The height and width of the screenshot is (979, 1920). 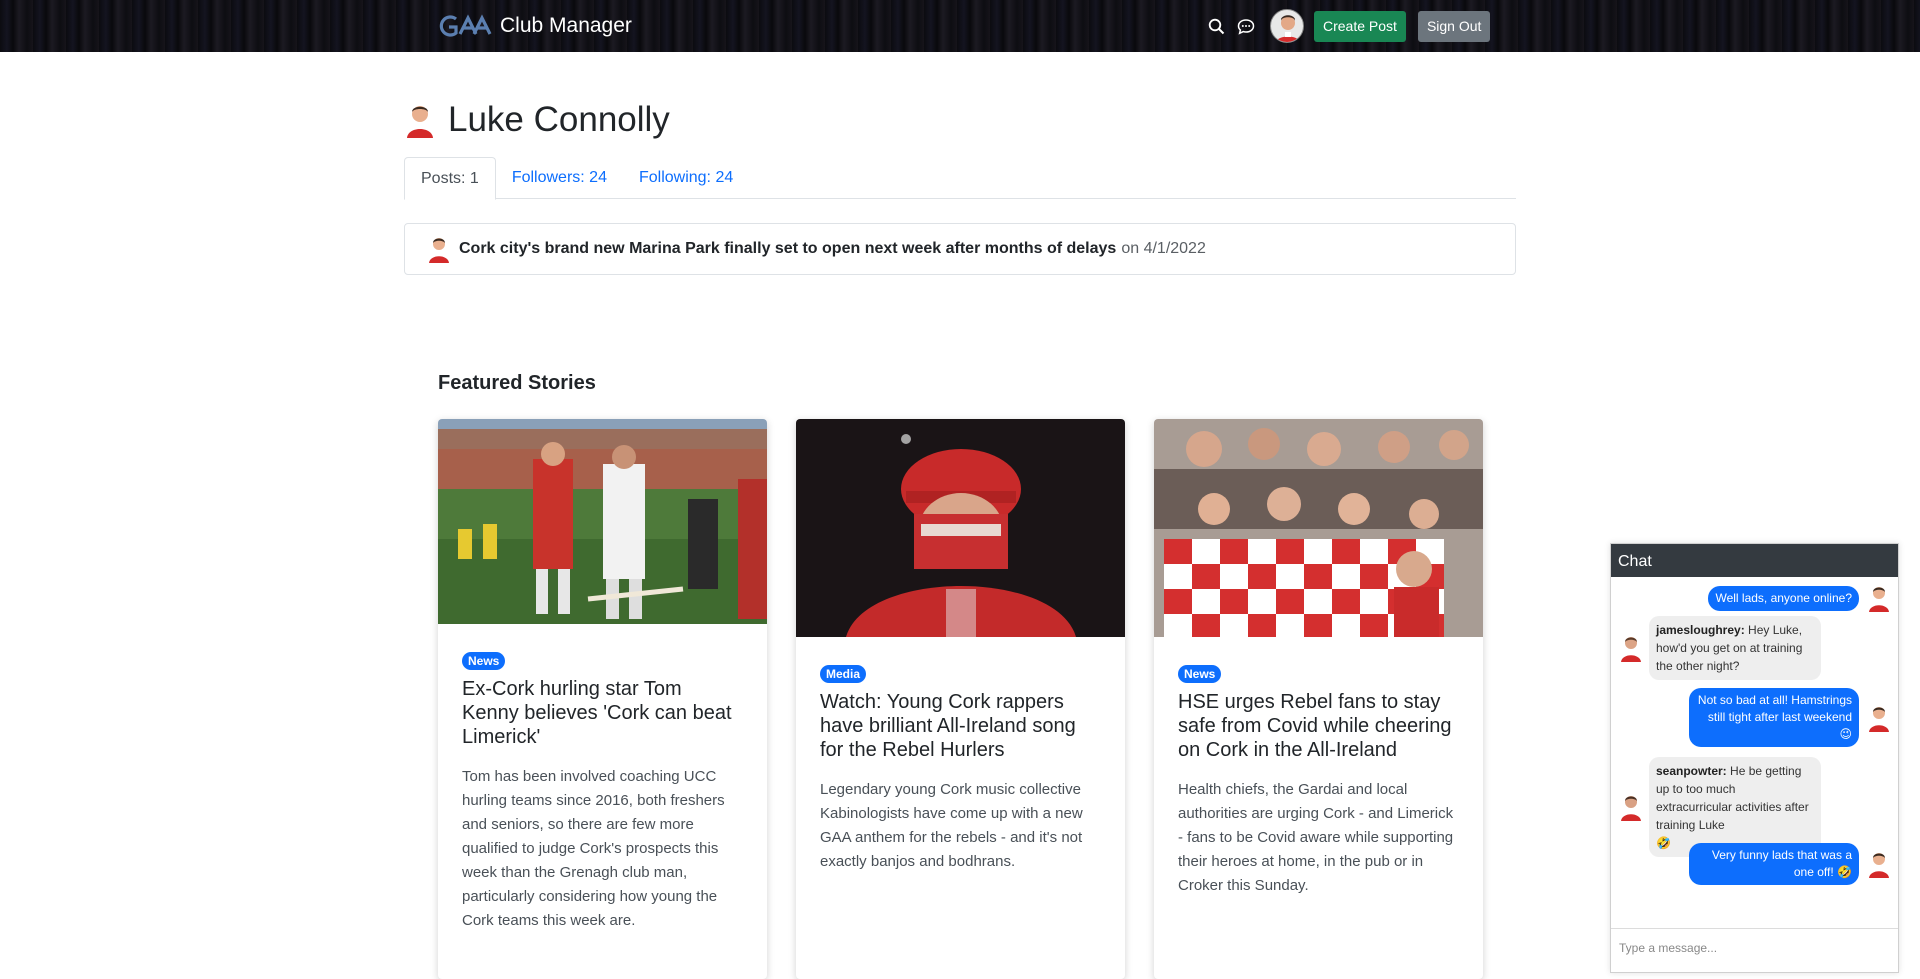 What do you see at coordinates (1216, 26) in the screenshot?
I see `search-icon` at bounding box center [1216, 26].